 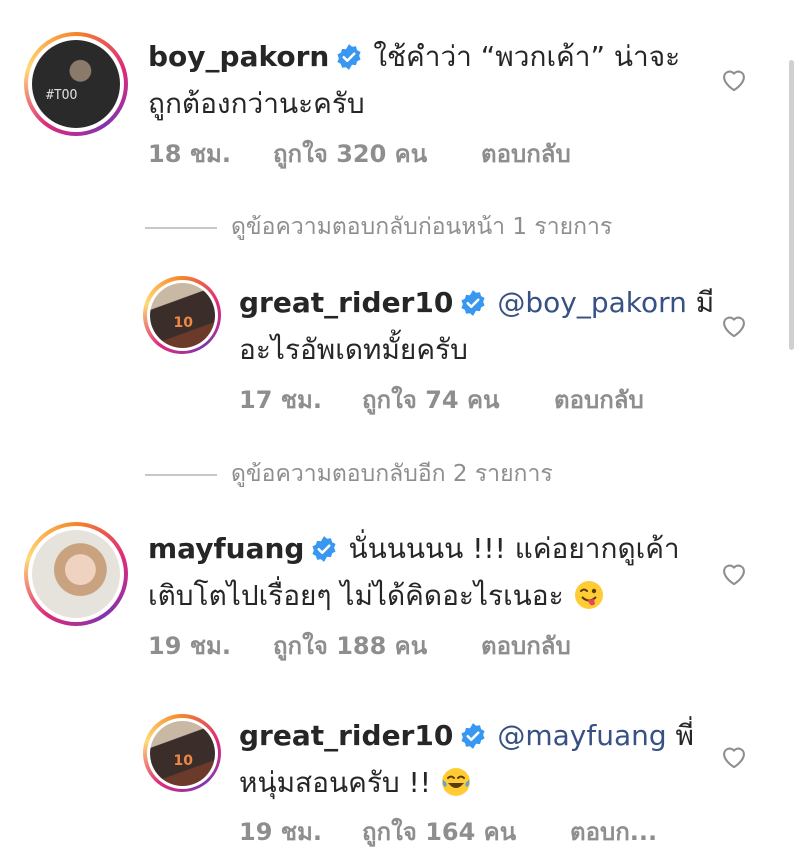 What do you see at coordinates (372, 645) in the screenshot?
I see `like-count: ถูกใจ 188 คน` at bounding box center [372, 645].